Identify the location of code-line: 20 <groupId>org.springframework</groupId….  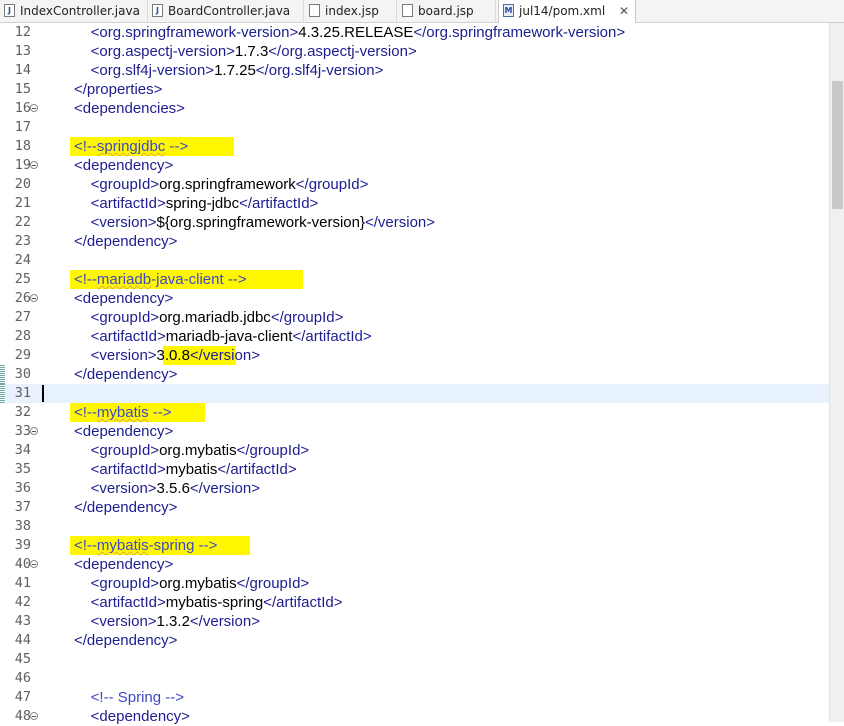
(414, 184).